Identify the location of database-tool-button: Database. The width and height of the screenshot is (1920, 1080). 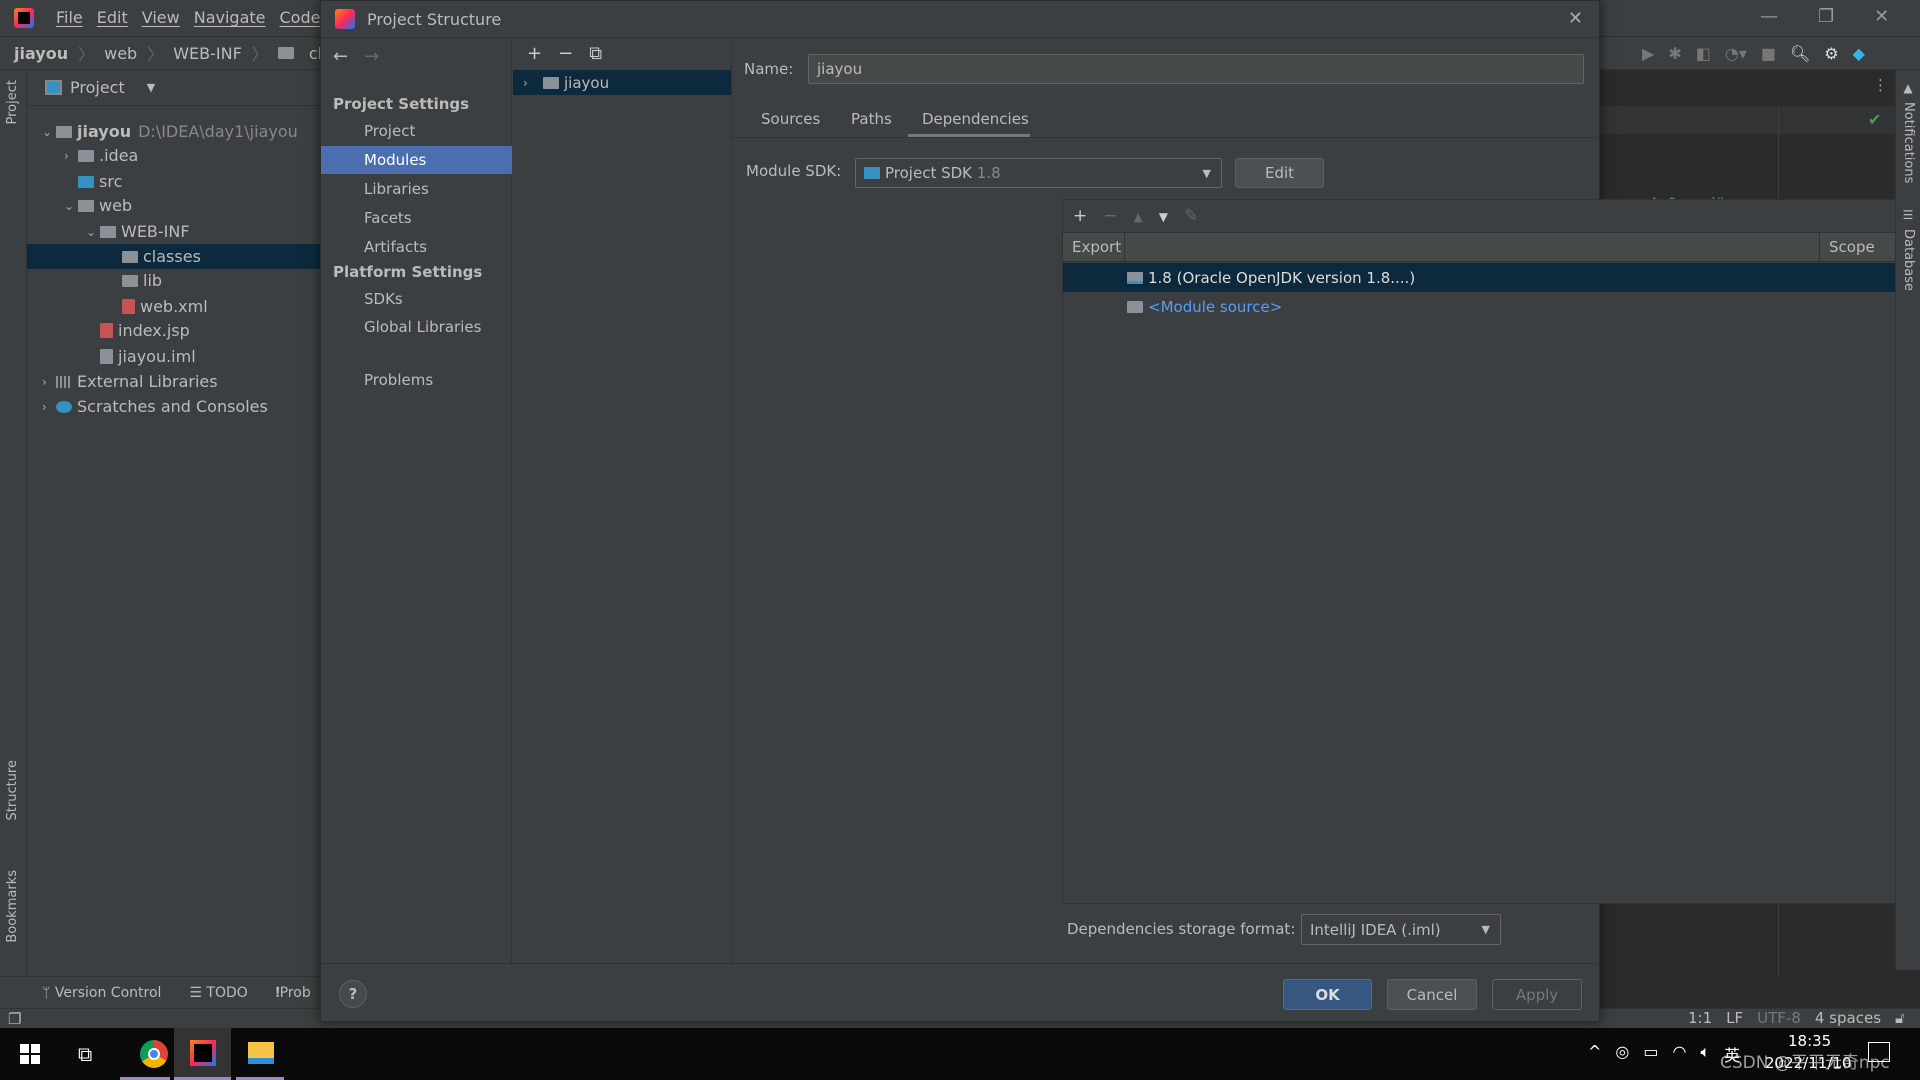
(1908, 260).